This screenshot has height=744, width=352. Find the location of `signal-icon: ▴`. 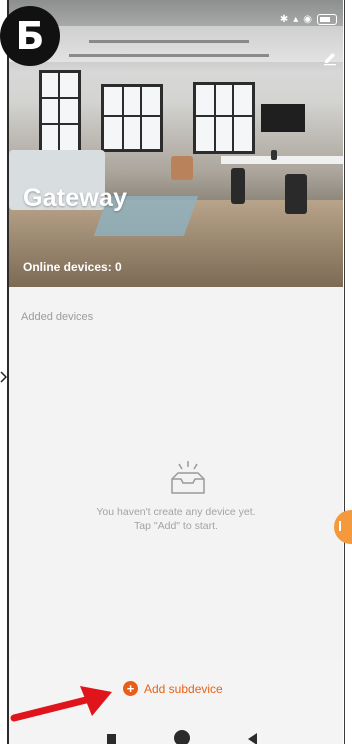

signal-icon: ▴ is located at coordinates (296, 19).